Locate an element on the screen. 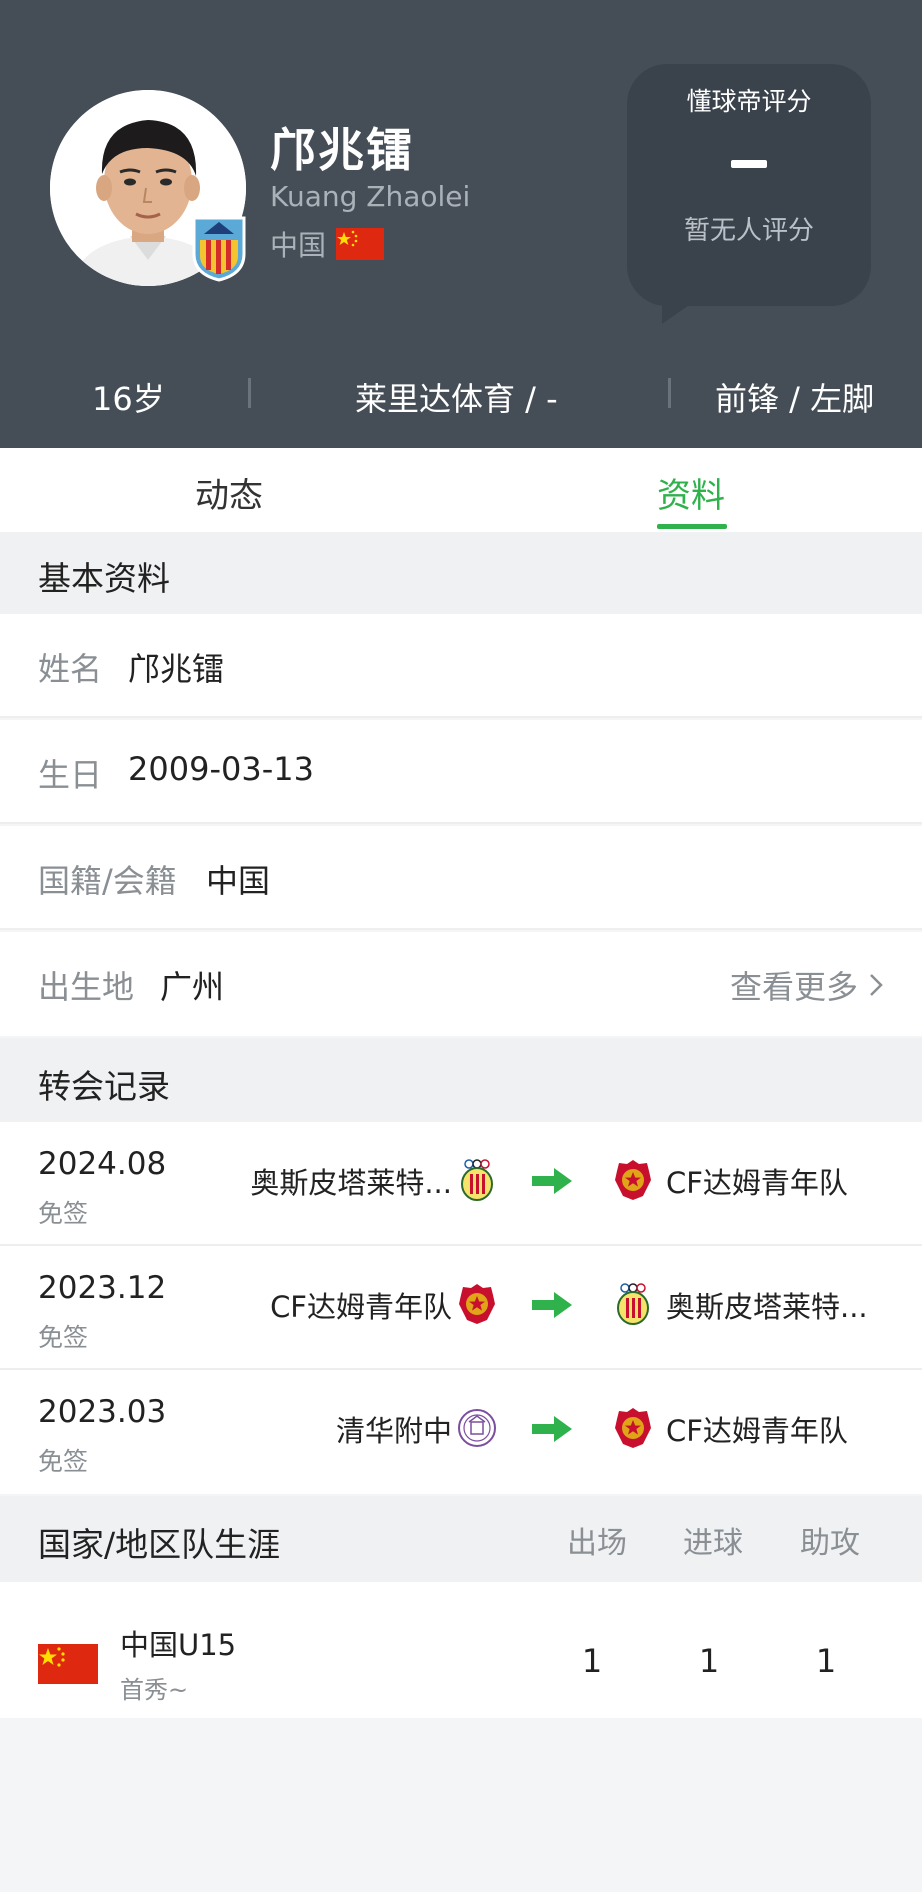 This screenshot has height=1892, width=922. national-team-name: 中国U15 is located at coordinates (178, 1645).